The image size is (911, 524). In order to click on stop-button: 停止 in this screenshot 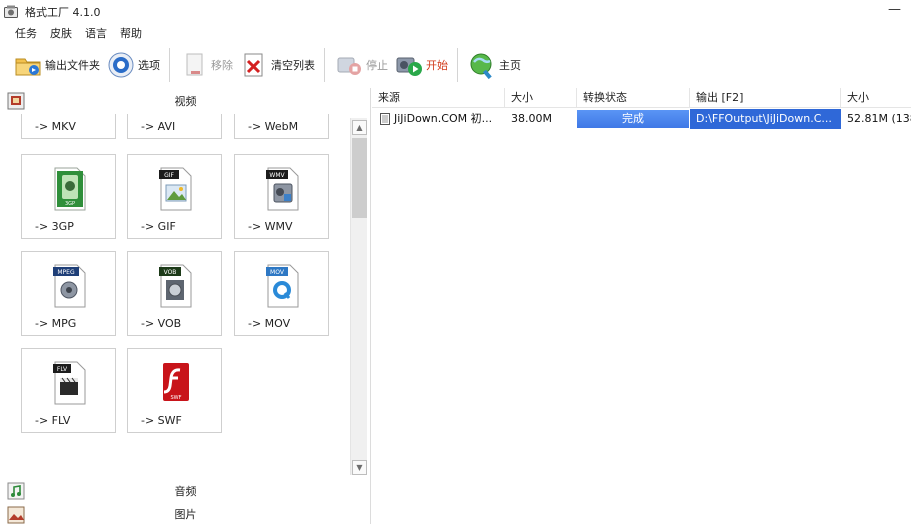, I will do `click(361, 65)`.